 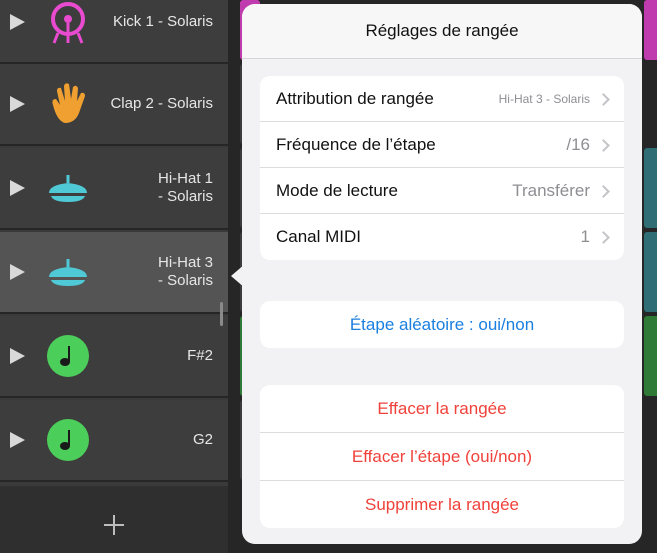 What do you see at coordinates (185, 271) in the screenshot?
I see `track-name: Hi-Hat 3 - Solaris` at bounding box center [185, 271].